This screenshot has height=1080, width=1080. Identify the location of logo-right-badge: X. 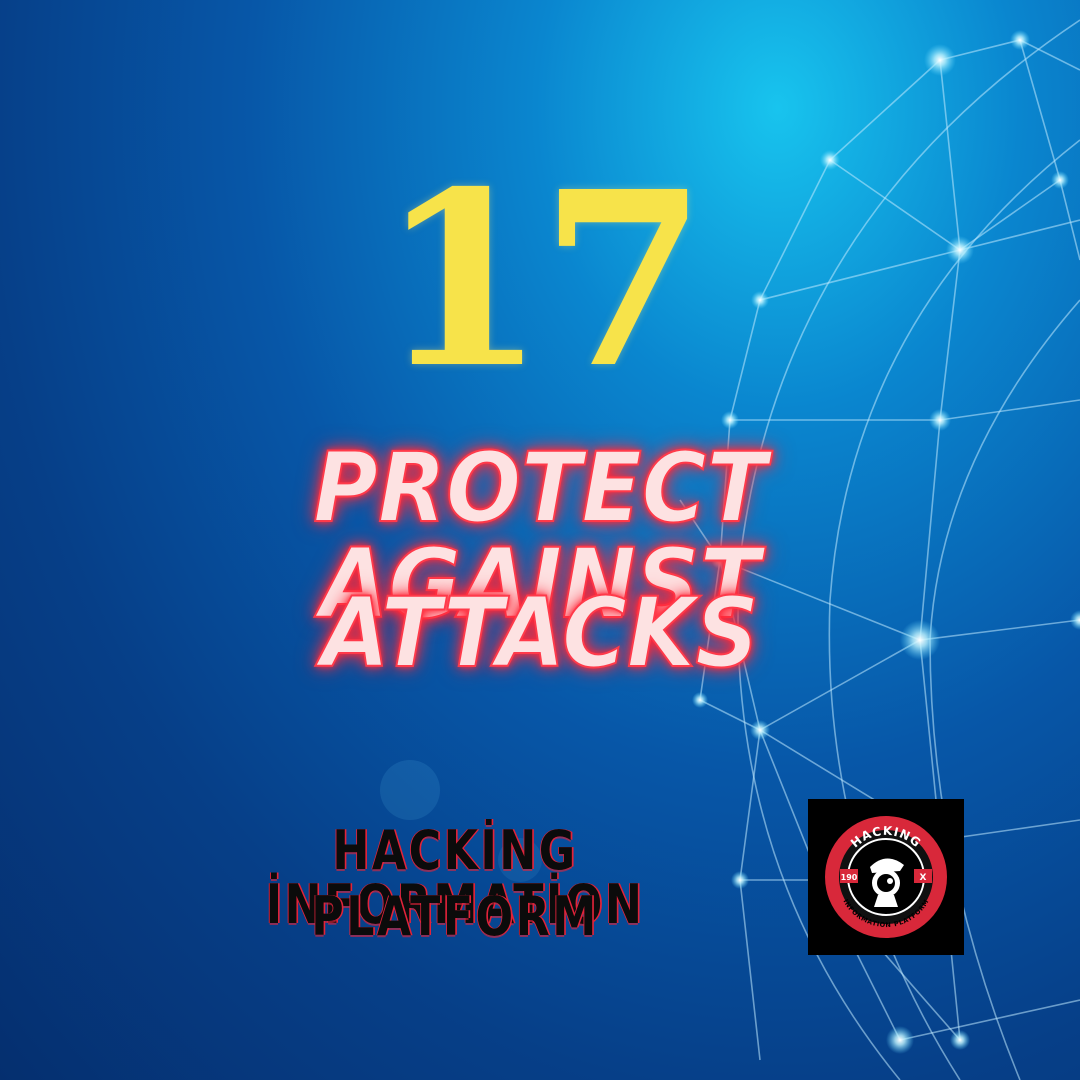
(923, 878).